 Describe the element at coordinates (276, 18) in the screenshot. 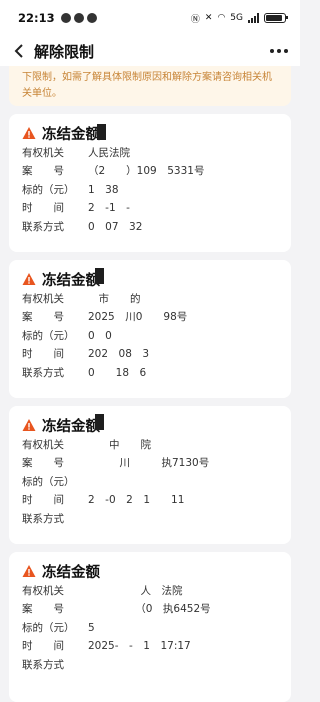

I see `battery-icon` at that location.